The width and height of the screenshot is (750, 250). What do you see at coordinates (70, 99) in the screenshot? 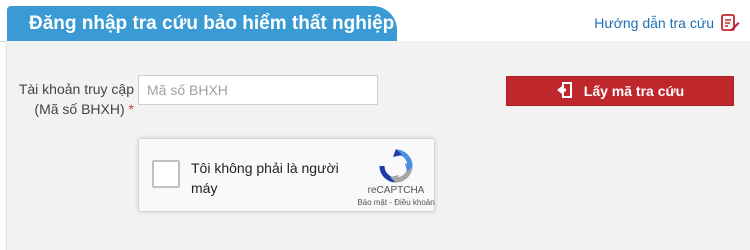
I see `account-label: Tài khoản truy cập (Mã số BHXH) *` at bounding box center [70, 99].